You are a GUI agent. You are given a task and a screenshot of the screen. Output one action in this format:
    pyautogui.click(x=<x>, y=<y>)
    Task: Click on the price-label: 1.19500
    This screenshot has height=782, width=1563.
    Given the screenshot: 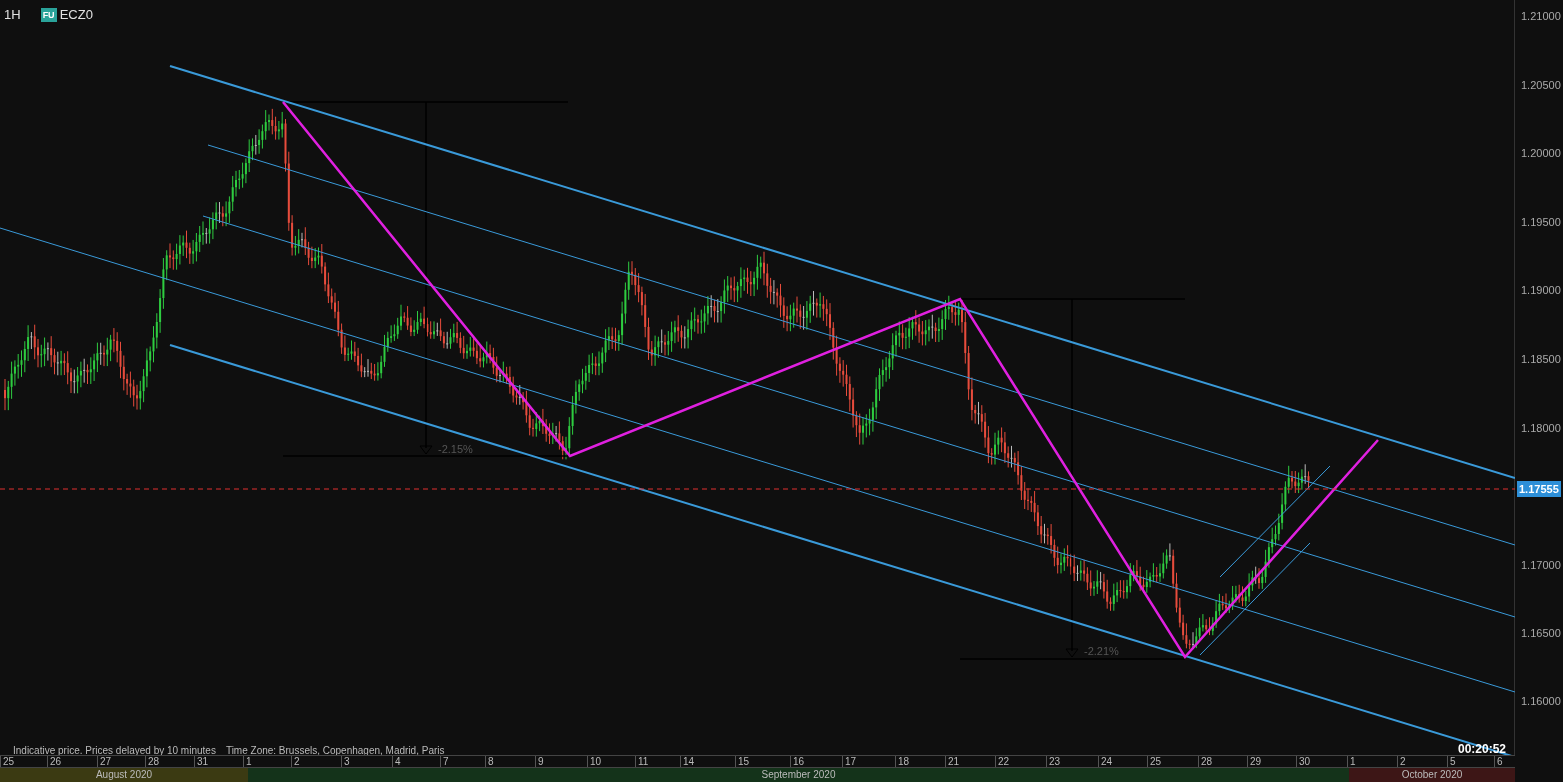 What is the action you would take?
    pyautogui.click(x=1541, y=222)
    